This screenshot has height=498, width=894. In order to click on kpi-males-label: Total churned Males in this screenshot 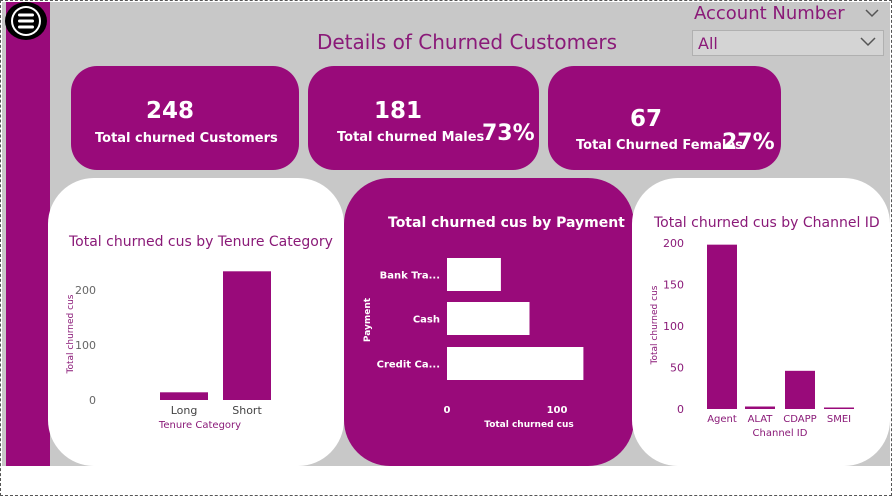, I will do `click(411, 137)`.